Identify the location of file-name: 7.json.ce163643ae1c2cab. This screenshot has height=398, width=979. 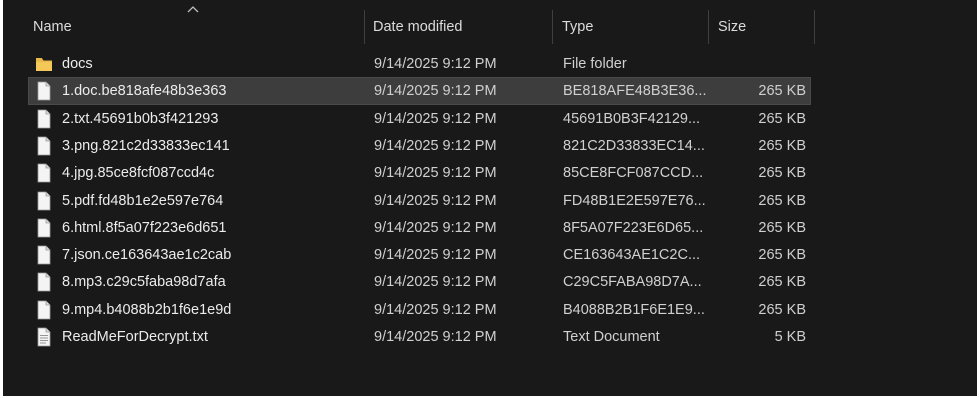
(147, 255).